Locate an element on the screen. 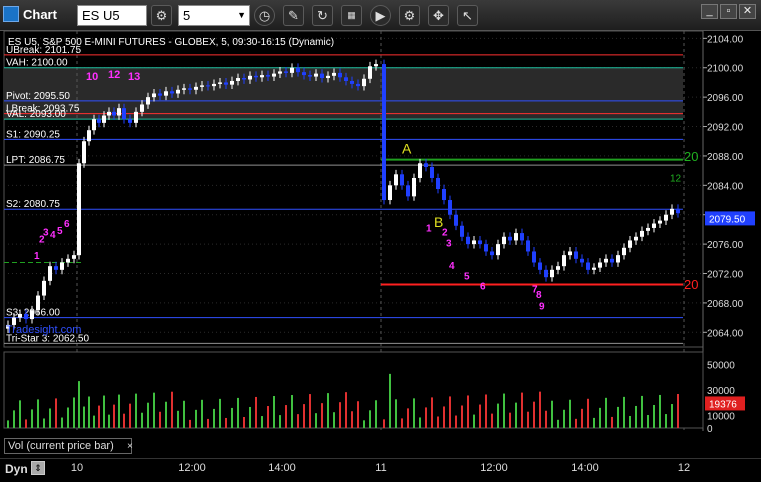 This screenshot has width=761, height=482. time-tick: 12:00 is located at coordinates (192, 468).